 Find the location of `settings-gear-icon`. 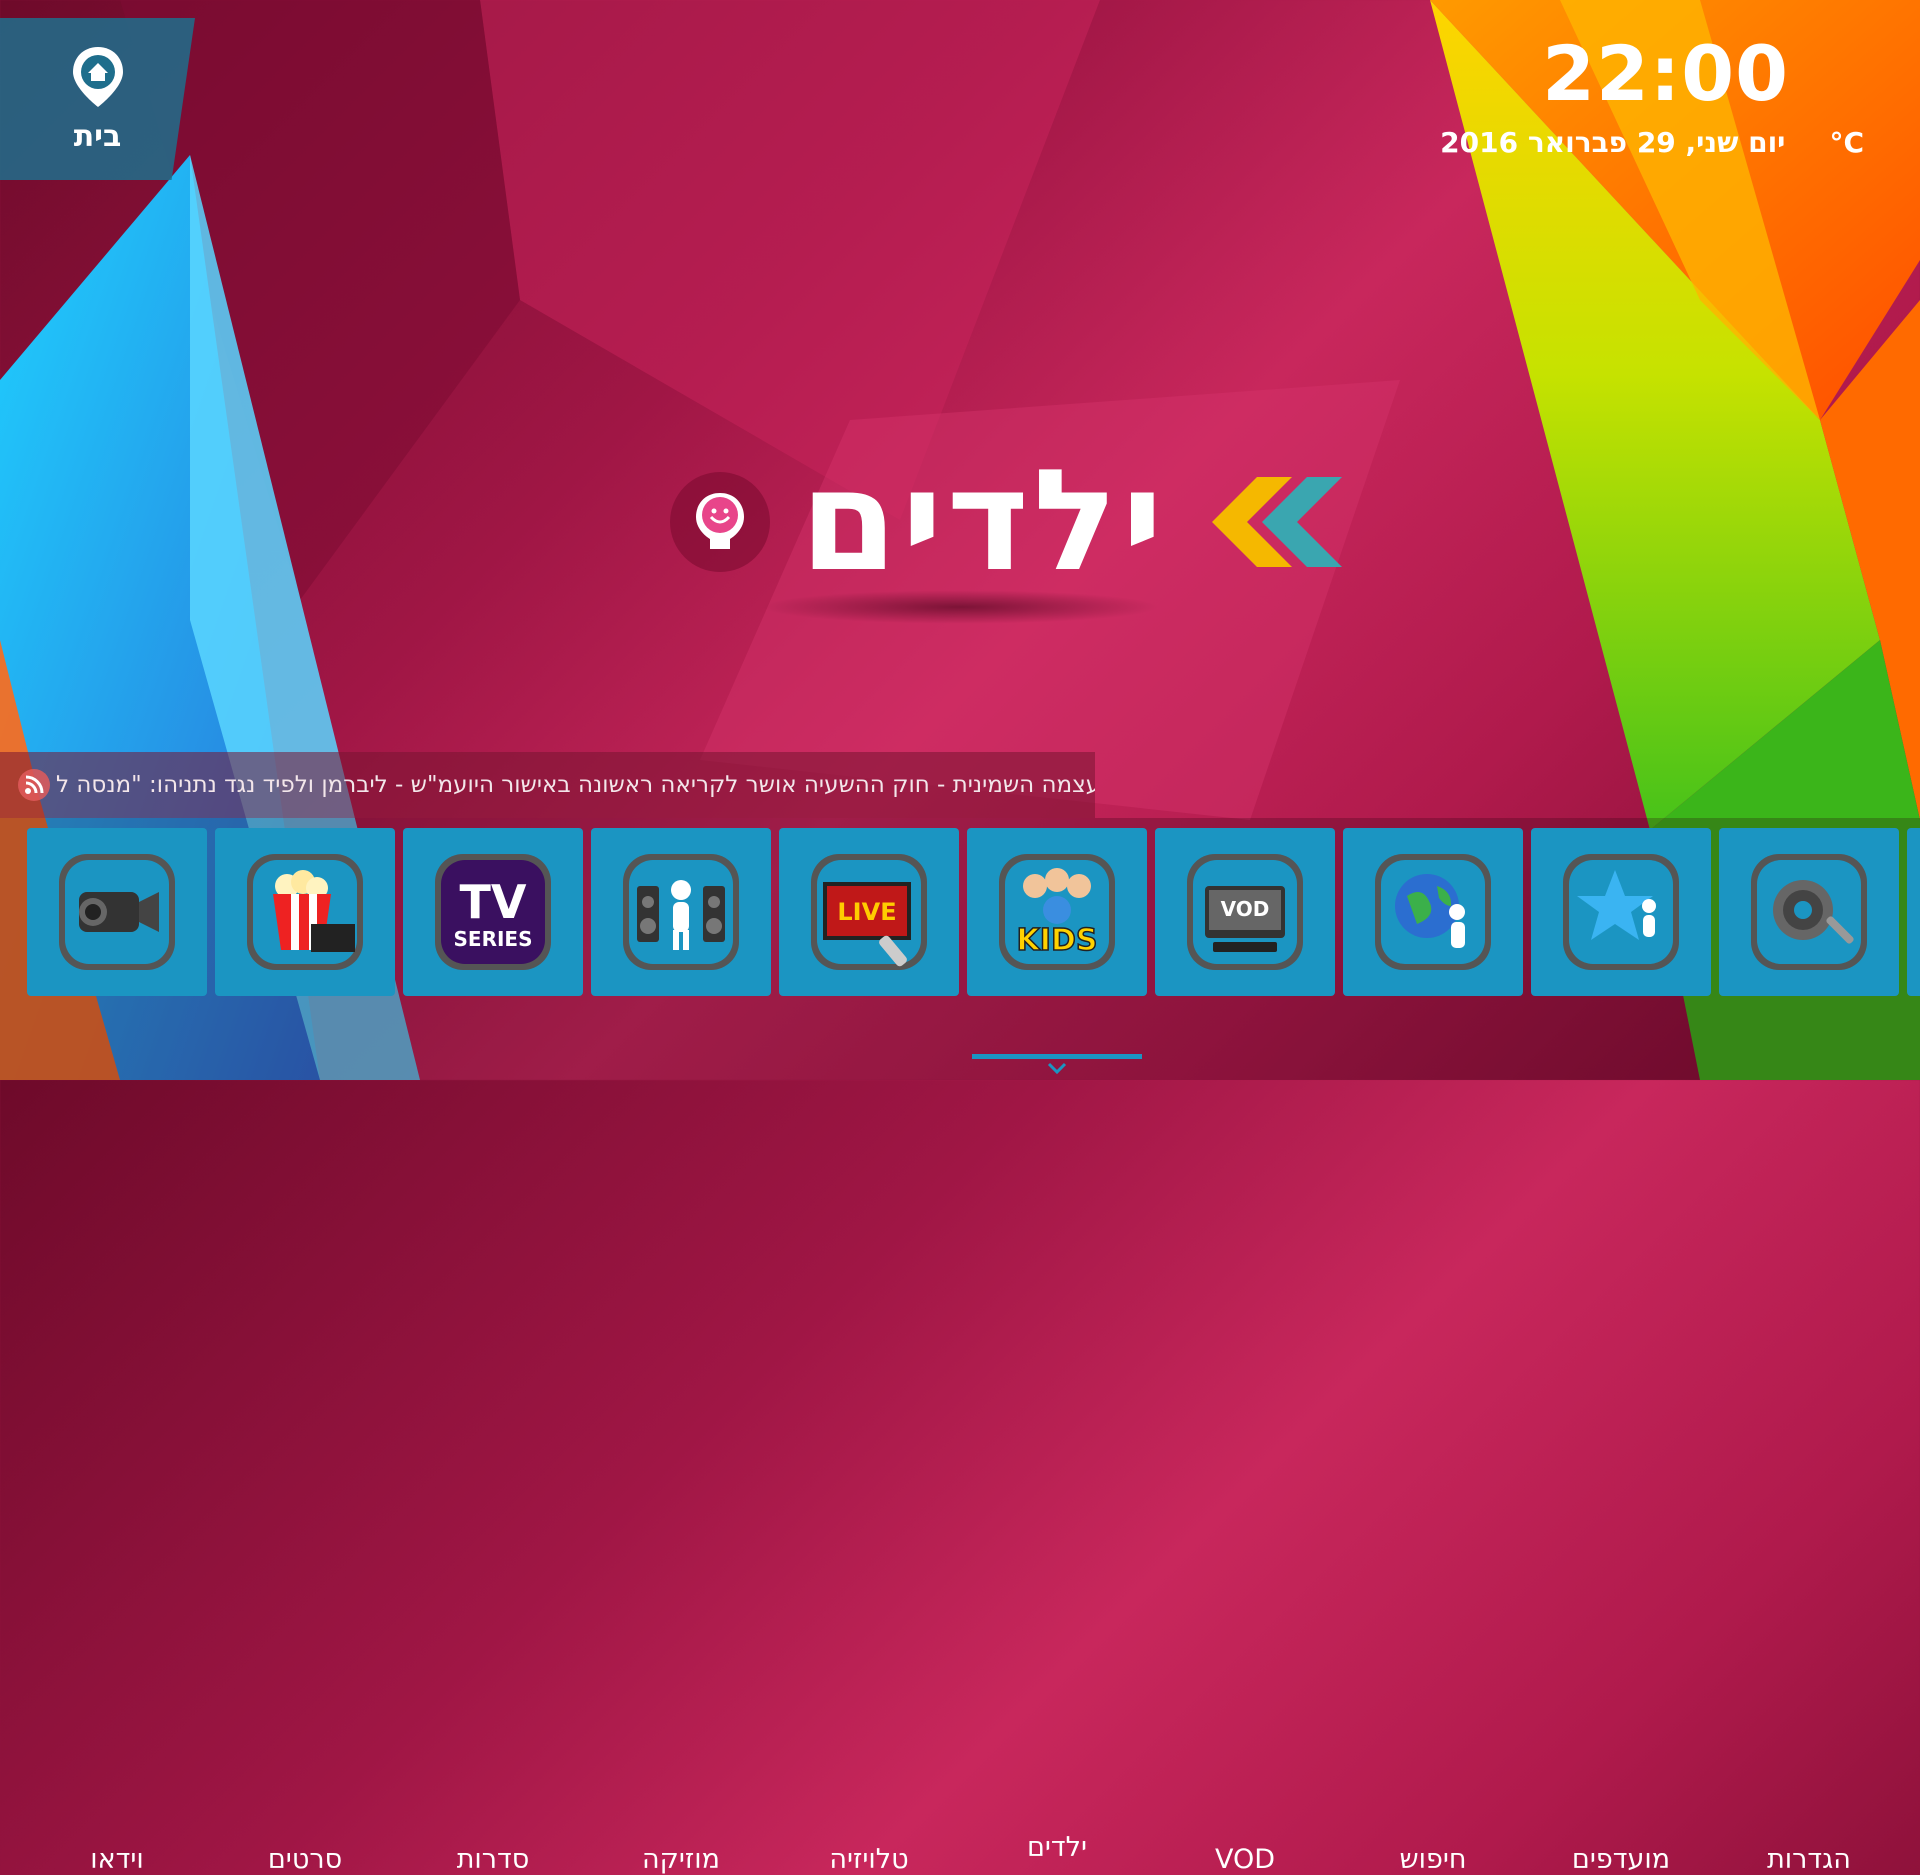

settings-gear-icon is located at coordinates (1809, 912).